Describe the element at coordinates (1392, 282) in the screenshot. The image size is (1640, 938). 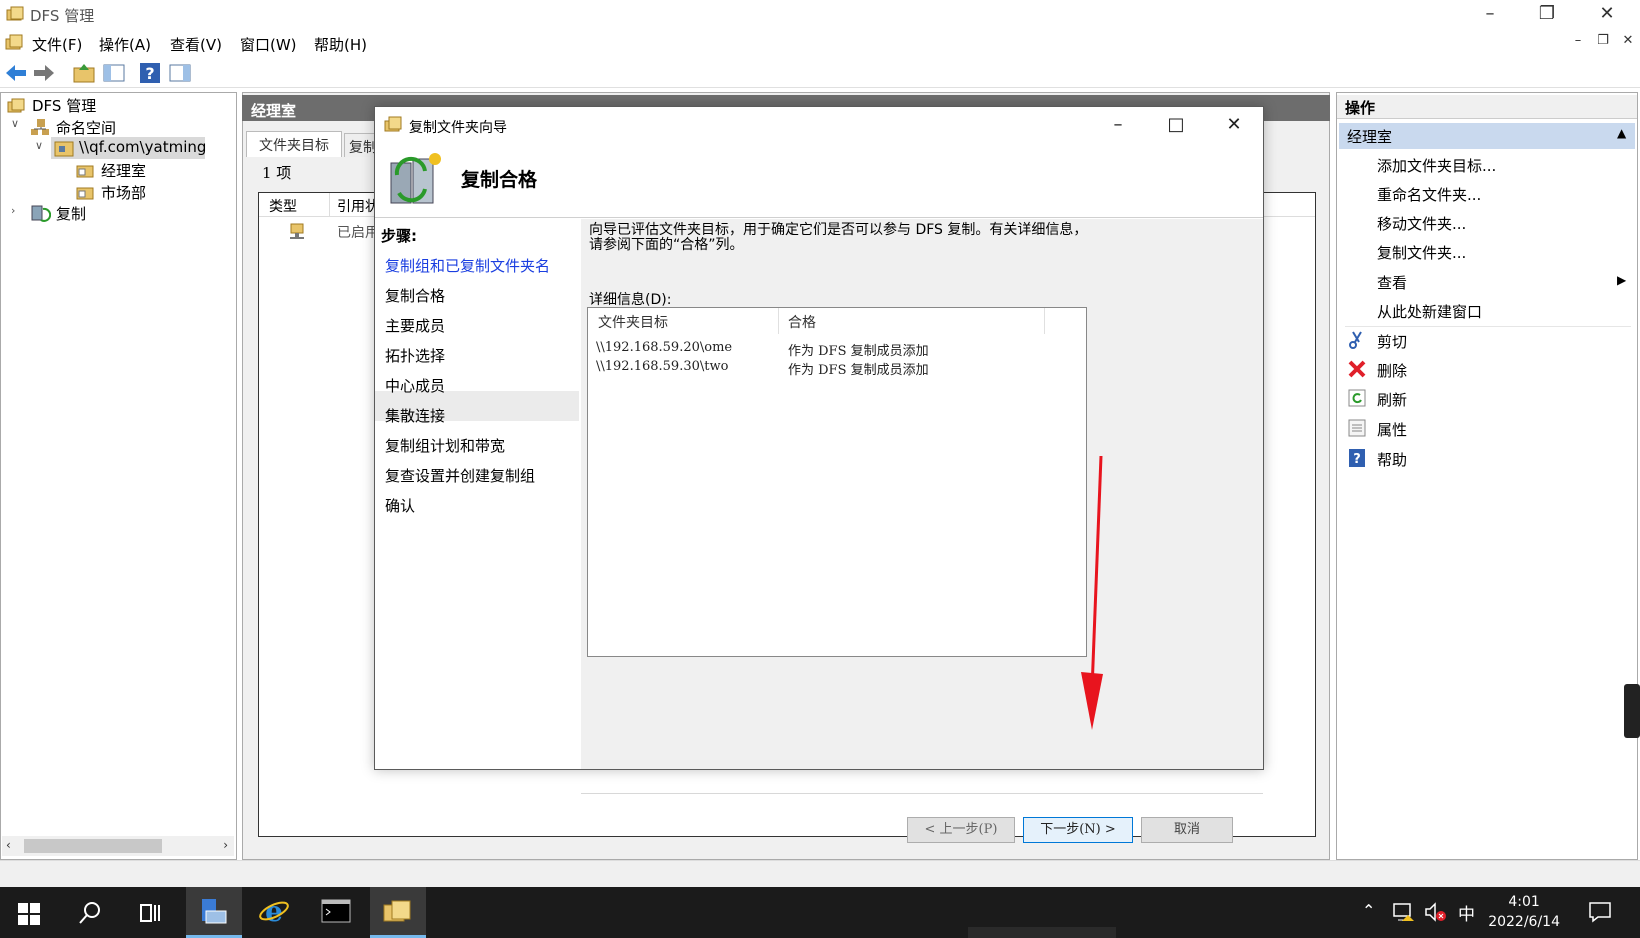
I see `action-view: 查看` at that location.